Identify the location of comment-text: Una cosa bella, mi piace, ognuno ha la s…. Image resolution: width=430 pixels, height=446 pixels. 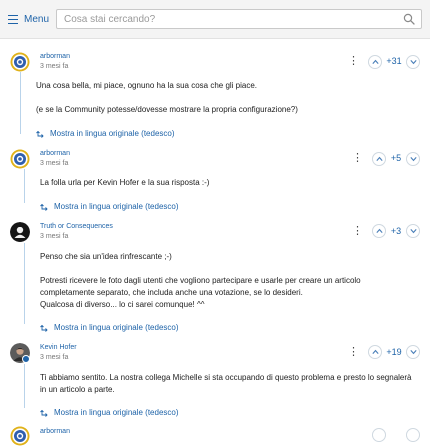
(147, 85).